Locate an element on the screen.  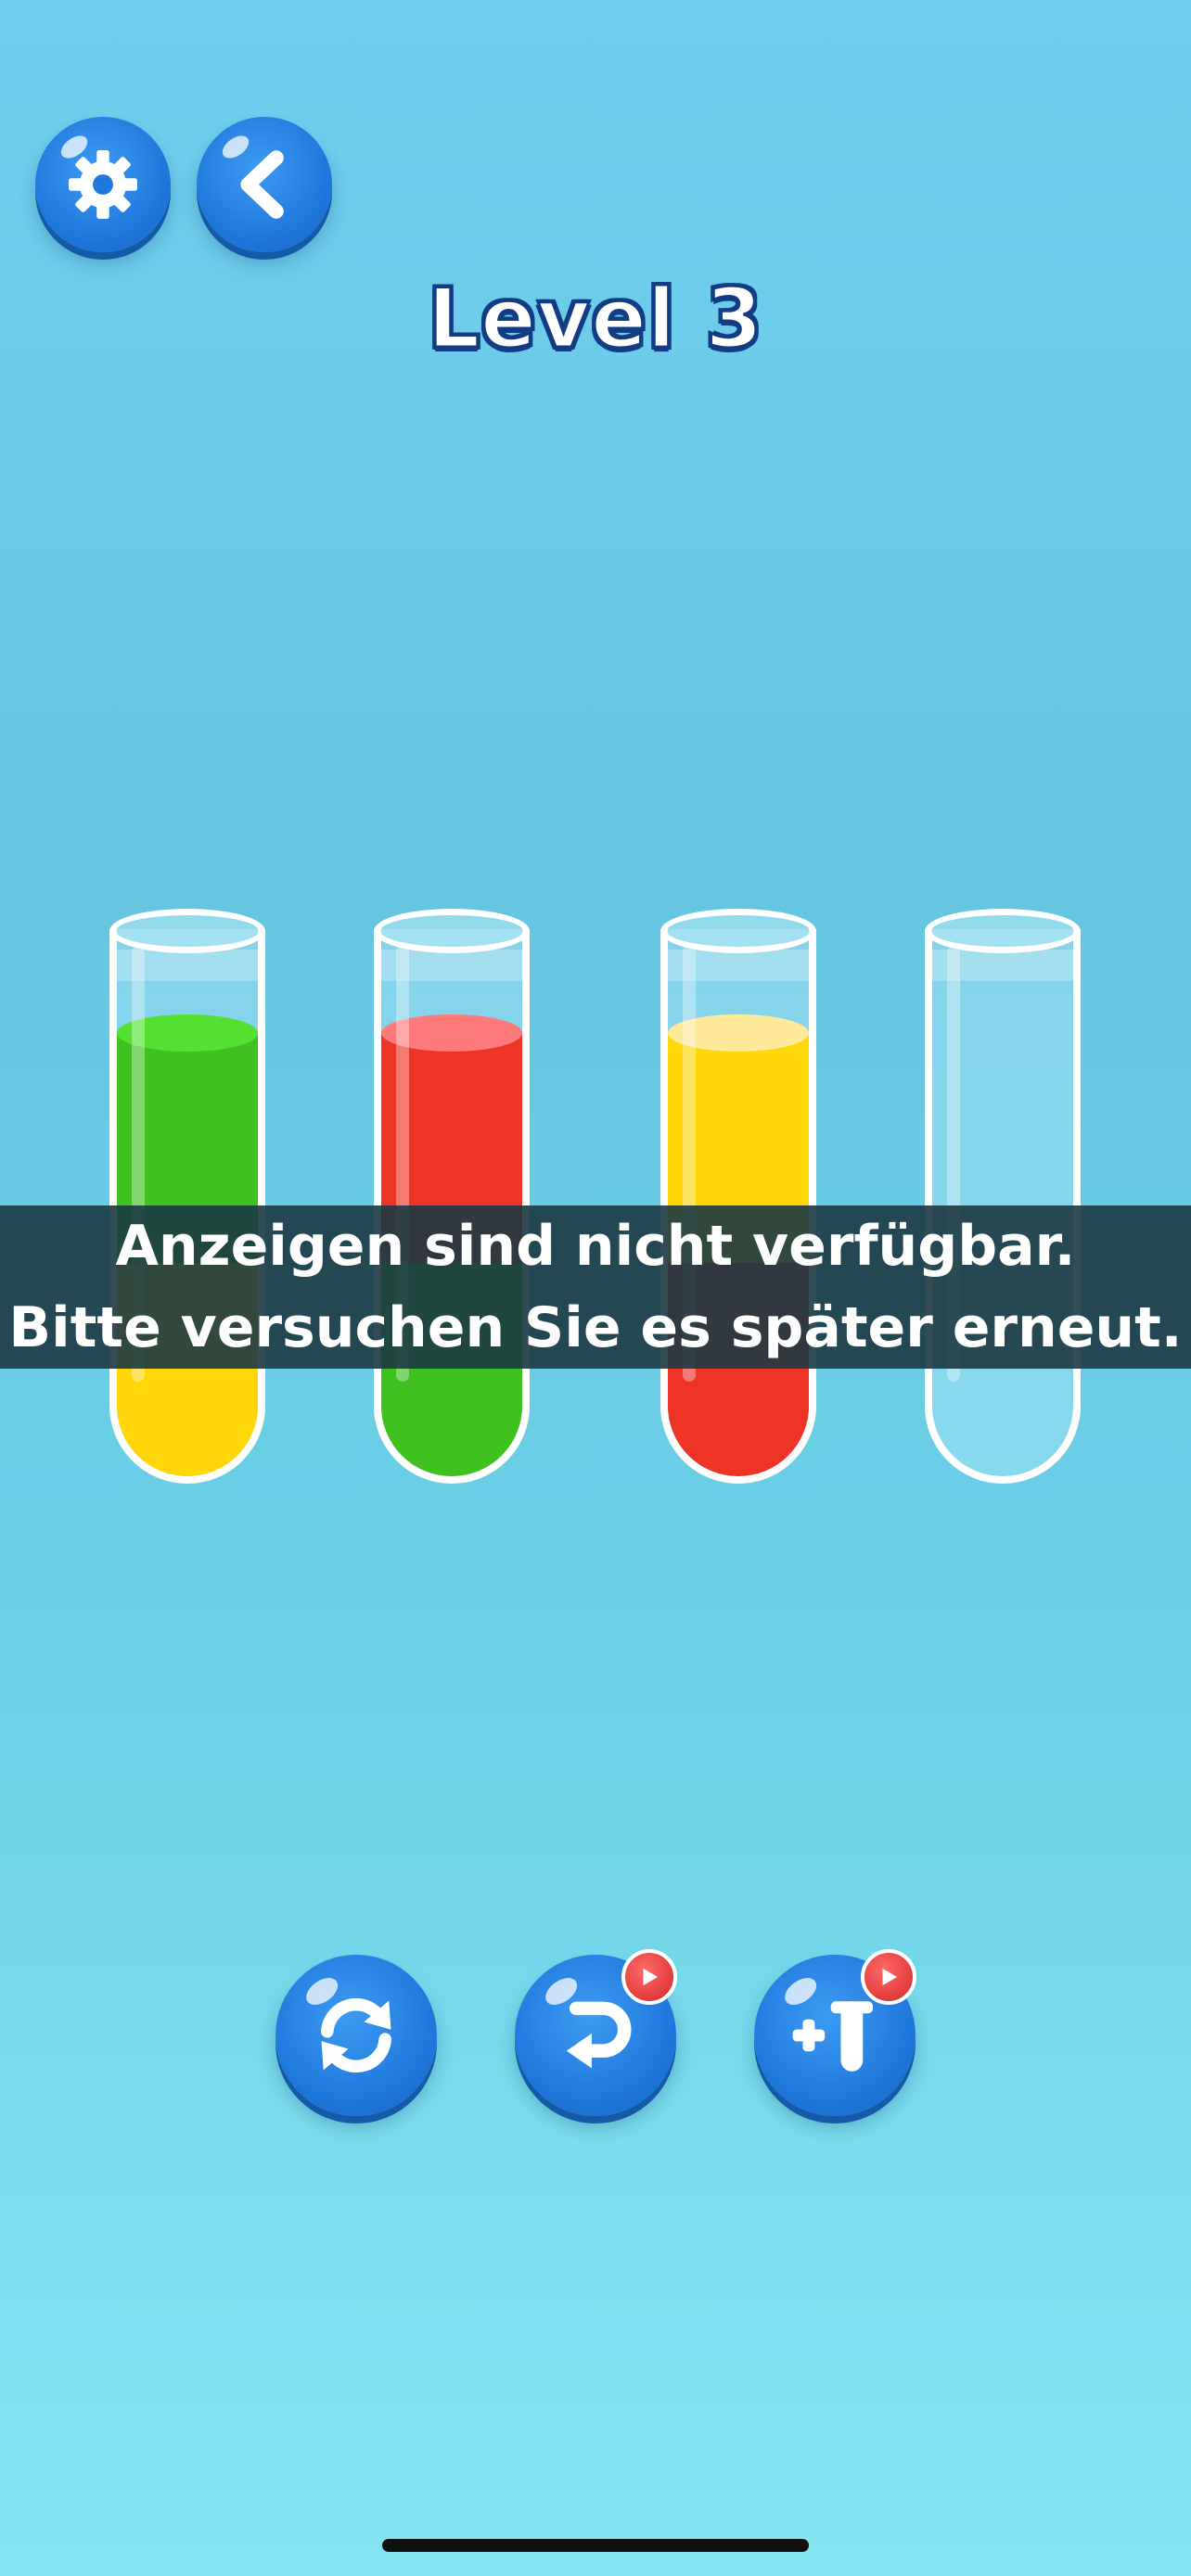
back-button is located at coordinates (264, 185).